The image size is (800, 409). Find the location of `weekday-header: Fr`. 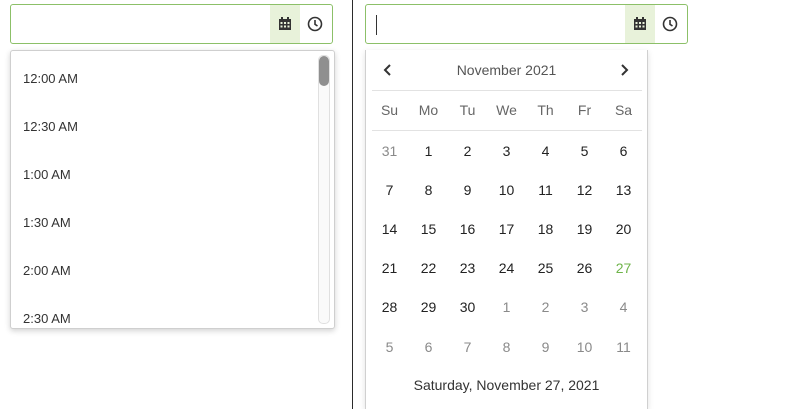

weekday-header: Fr is located at coordinates (584, 110).